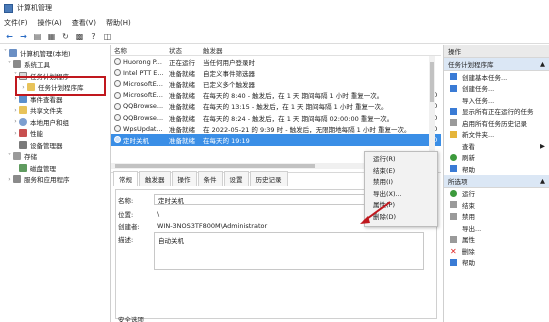 Image resolution: width=549 pixels, height=322 pixels. What do you see at coordinates (129, 226) in the screenshot?
I see `author-label: 创建者:` at bounding box center [129, 226].